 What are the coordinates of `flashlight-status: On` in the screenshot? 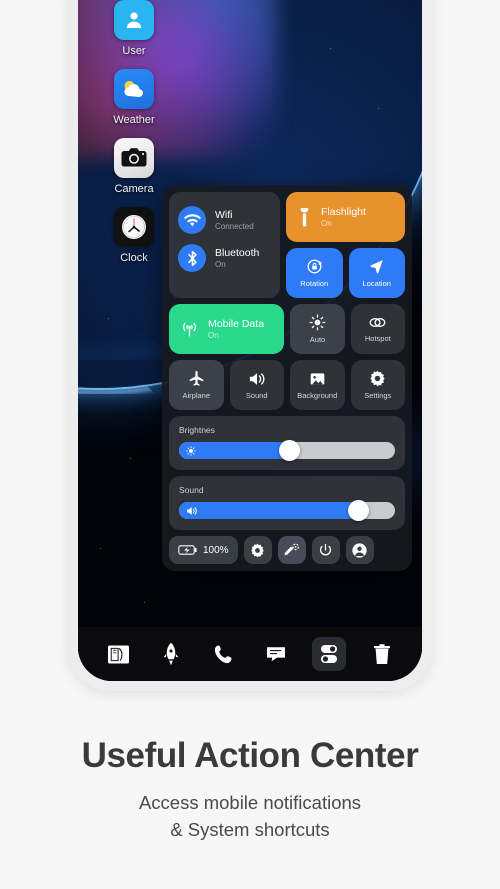 It's located at (326, 223).